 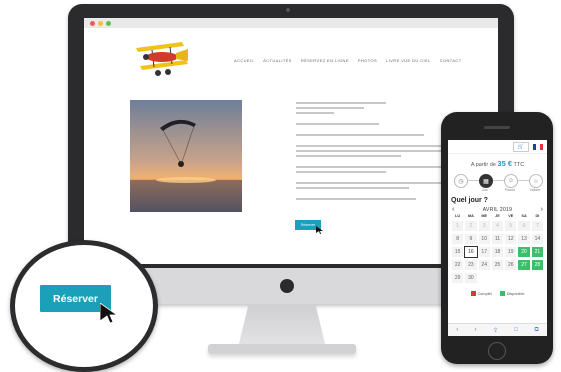 I want to click on biplane-logo-icon, so click(x=162, y=59).